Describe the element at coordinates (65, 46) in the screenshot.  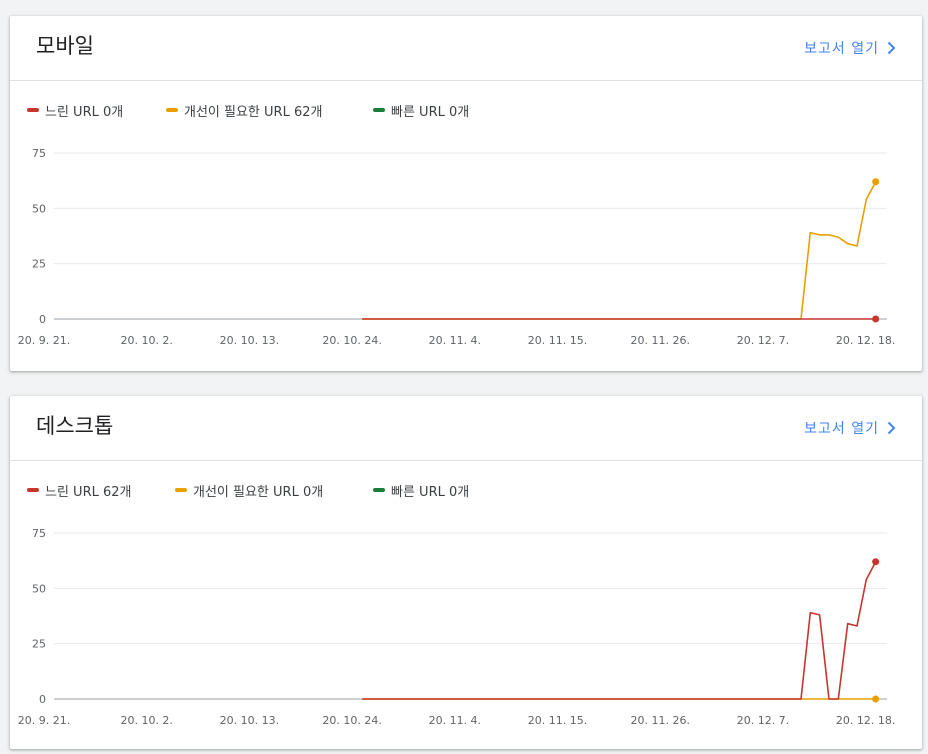
I see `card-title: 모바일` at that location.